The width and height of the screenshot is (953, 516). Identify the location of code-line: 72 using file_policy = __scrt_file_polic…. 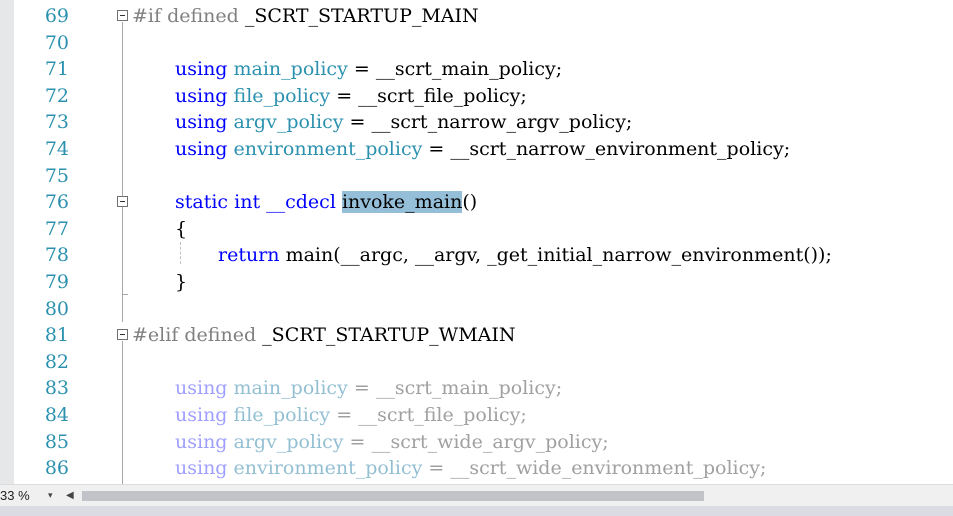
(483, 96).